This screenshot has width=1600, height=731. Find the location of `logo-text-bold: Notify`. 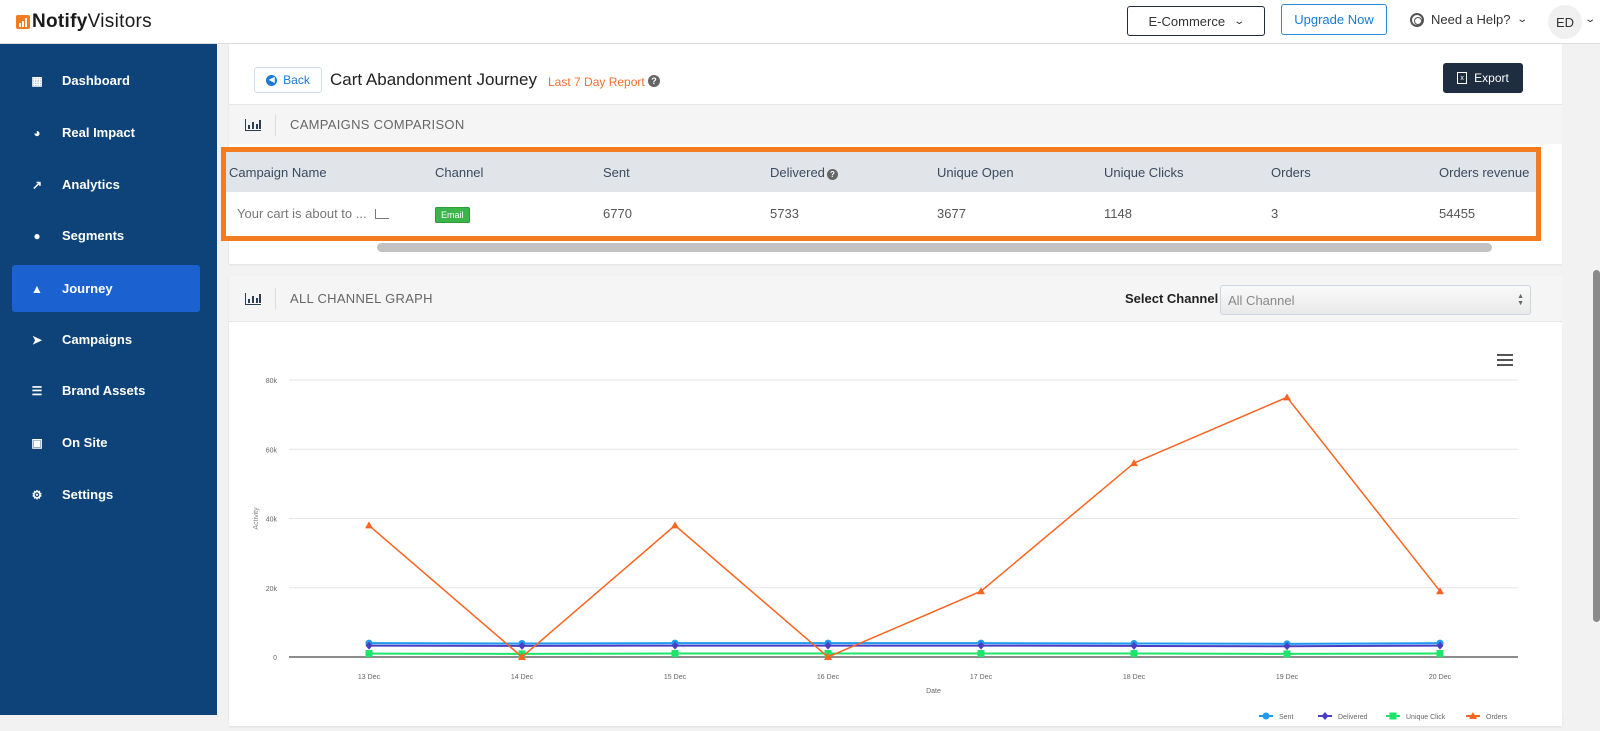

logo-text-bold: Notify is located at coordinates (60, 22).